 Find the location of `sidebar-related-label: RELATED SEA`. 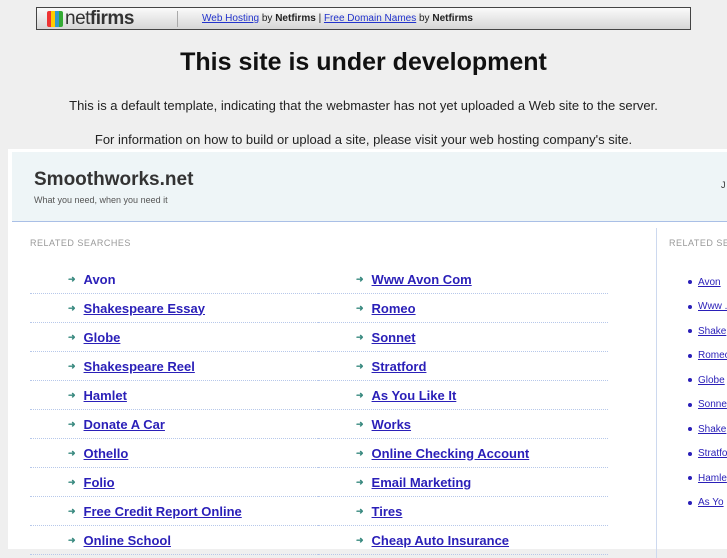

sidebar-related-label: RELATED SEA is located at coordinates (698, 243).